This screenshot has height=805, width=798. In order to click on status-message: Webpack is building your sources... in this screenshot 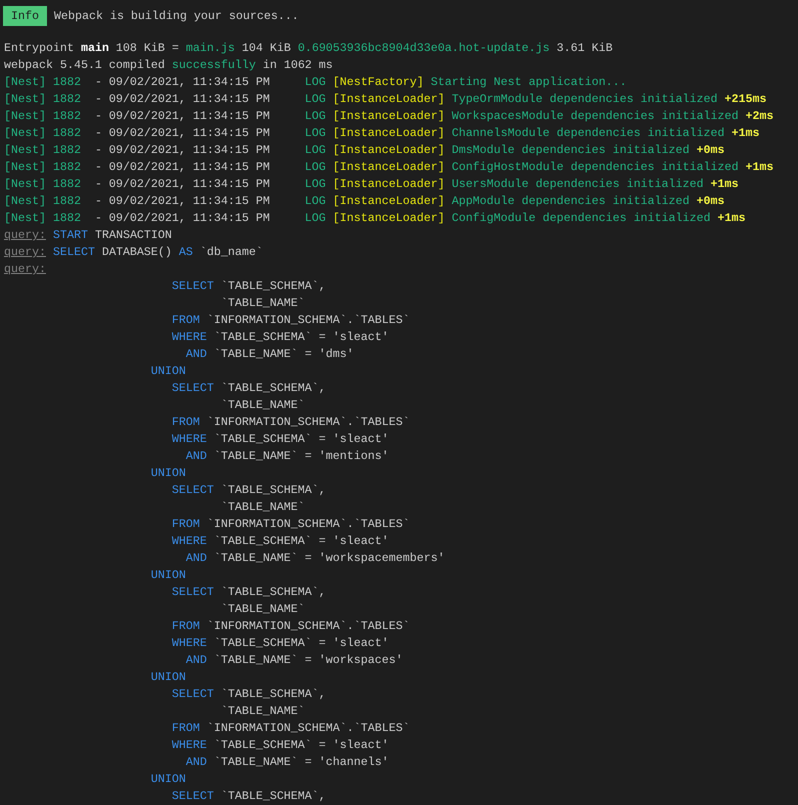, I will do `click(176, 16)`.